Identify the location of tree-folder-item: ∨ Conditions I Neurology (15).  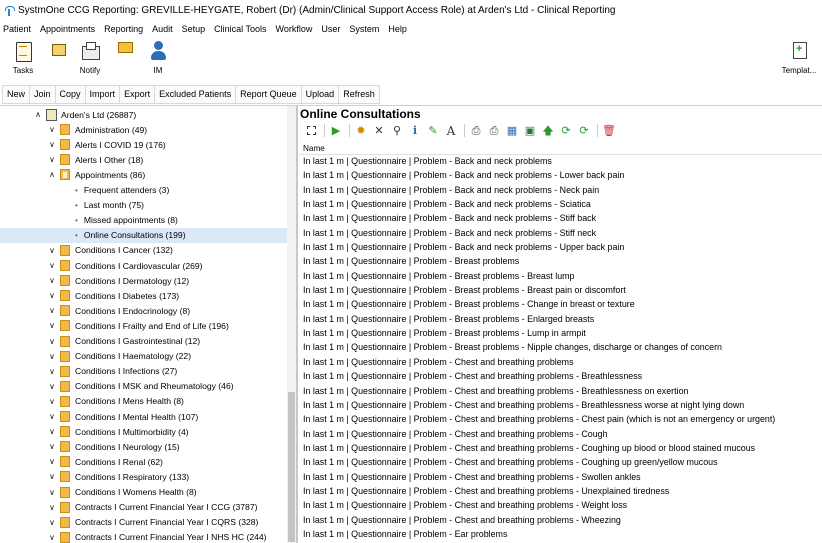
(113, 446).